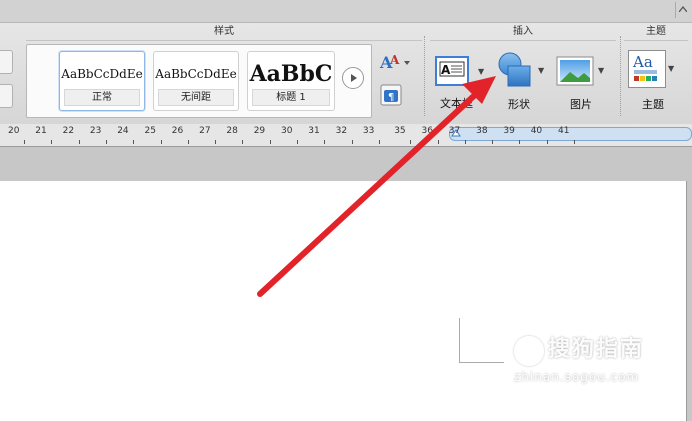 The width and height of the screenshot is (692, 421). Describe the element at coordinates (529, 351) in the screenshot. I see `sogou-logo-icon: S` at that location.